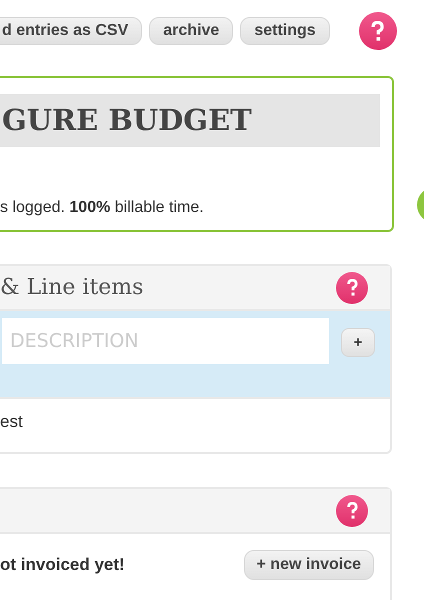 The image size is (424, 600). I want to click on toolbar-button: settings, so click(285, 31).